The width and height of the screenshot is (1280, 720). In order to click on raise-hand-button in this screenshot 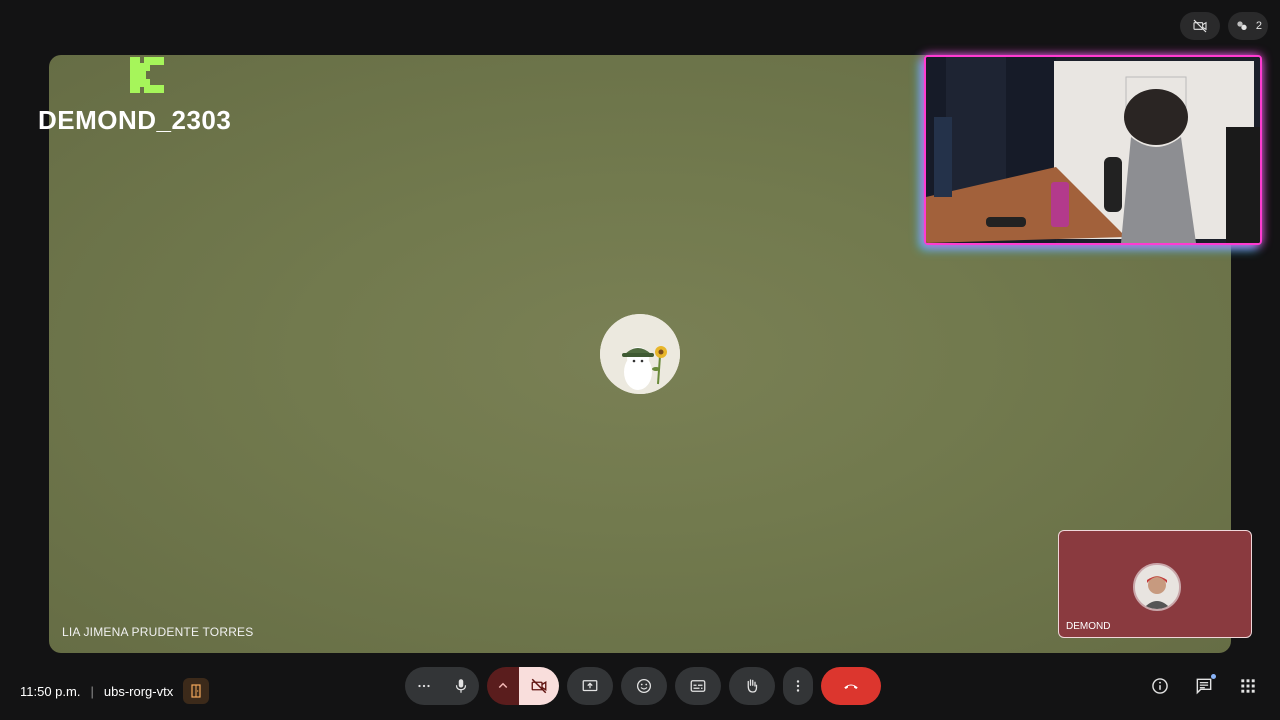, I will do `click(752, 686)`.